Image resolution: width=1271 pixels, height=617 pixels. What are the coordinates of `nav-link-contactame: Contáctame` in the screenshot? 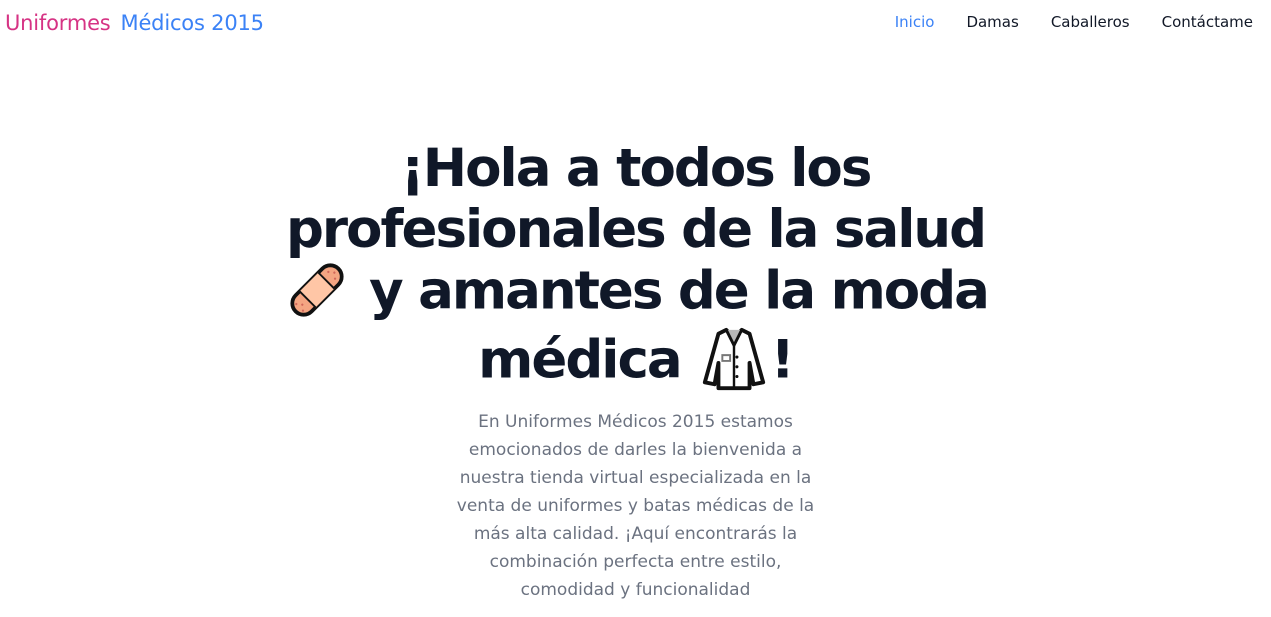 It's located at (1207, 22).